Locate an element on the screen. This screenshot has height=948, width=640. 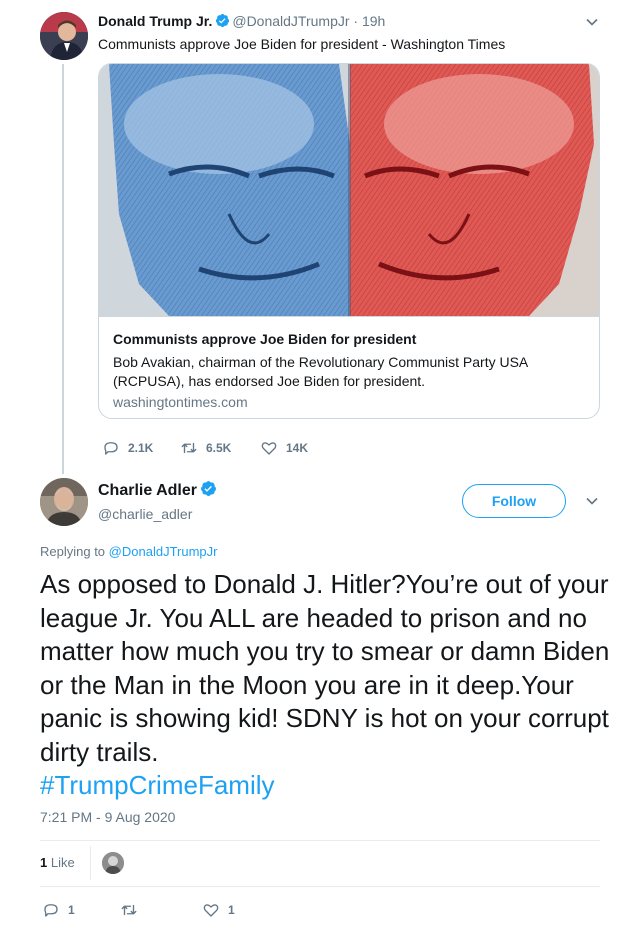
retweet-count: 6.5K is located at coordinates (219, 448).